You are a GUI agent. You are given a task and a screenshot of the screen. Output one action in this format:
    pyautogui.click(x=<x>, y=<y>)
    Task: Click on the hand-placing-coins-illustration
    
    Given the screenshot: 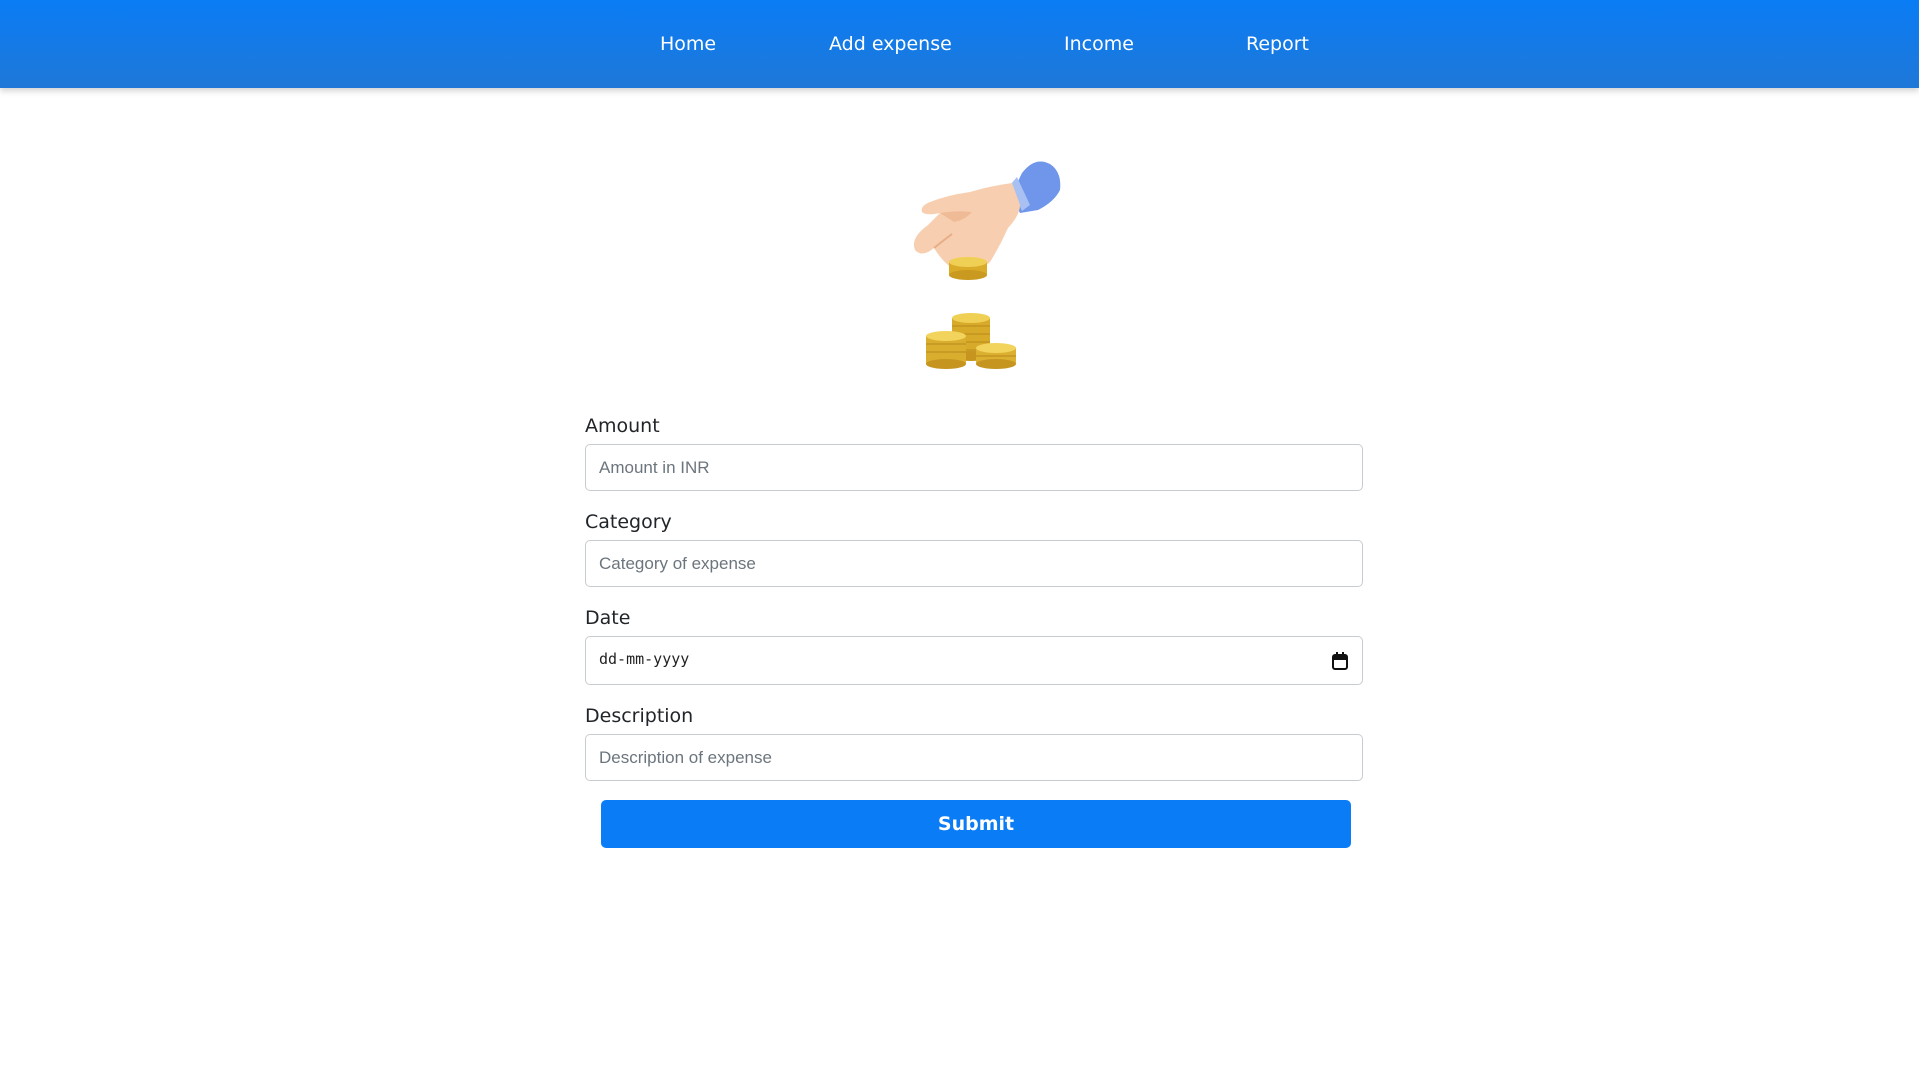 What is the action you would take?
    pyautogui.click(x=980, y=265)
    